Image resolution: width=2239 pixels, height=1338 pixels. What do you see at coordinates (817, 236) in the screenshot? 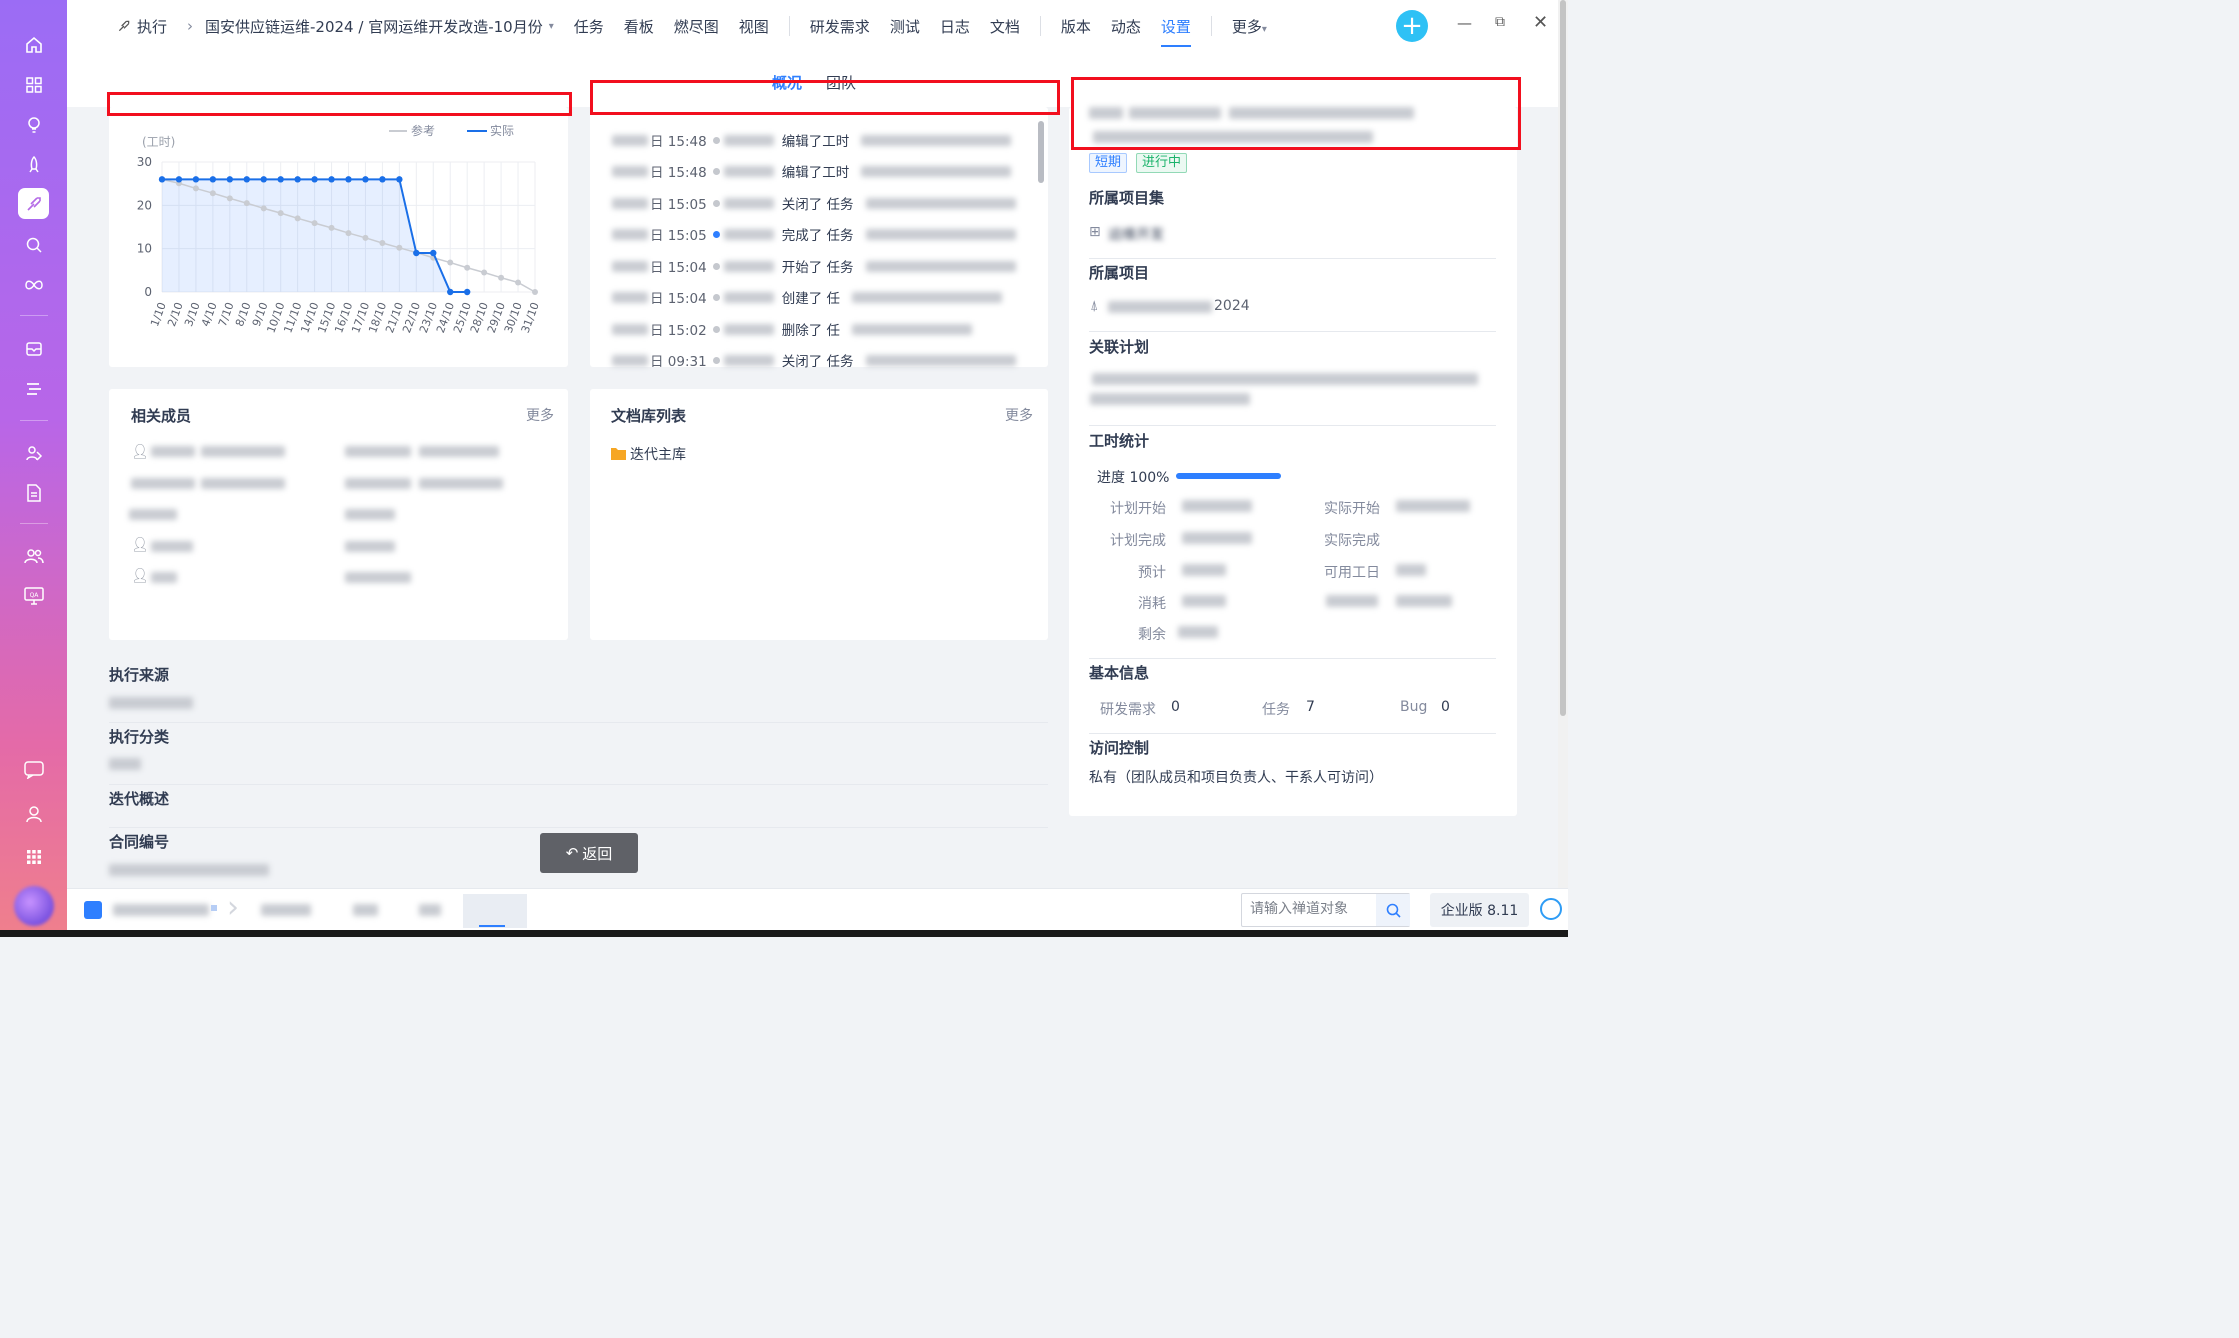
I see `activity-action: 完成了 任务` at bounding box center [817, 236].